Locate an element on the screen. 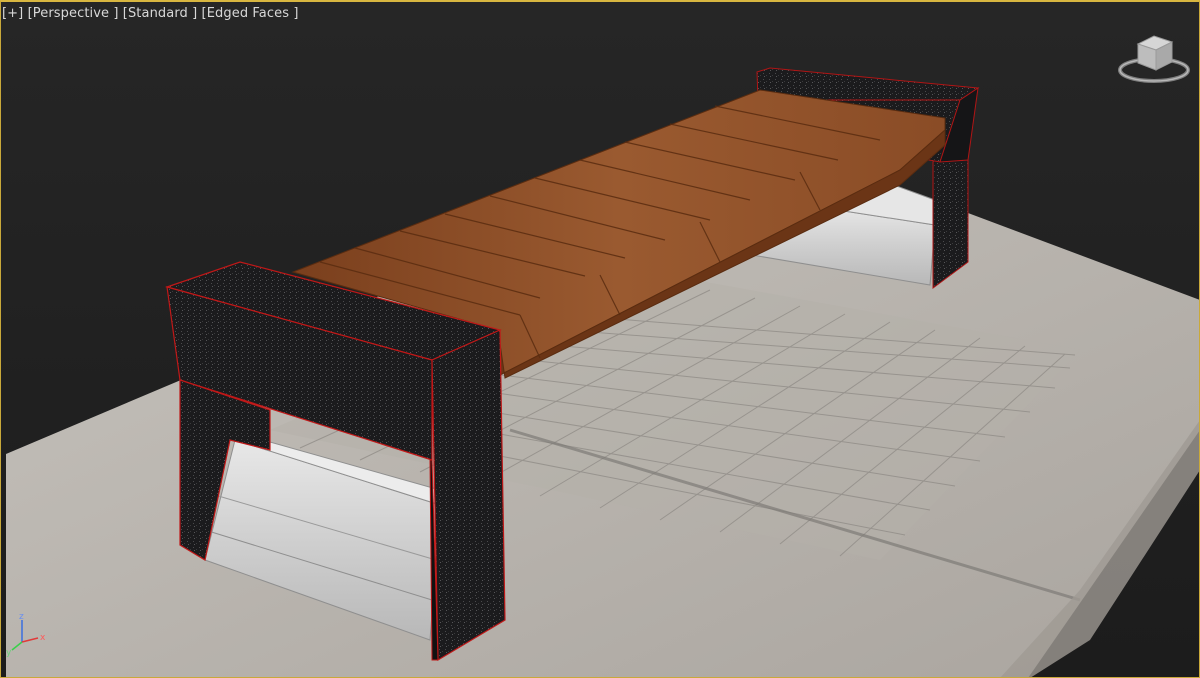 The width and height of the screenshot is (1200, 678). viewport-edges-menu: [Edged Faces ] is located at coordinates (250, 13).